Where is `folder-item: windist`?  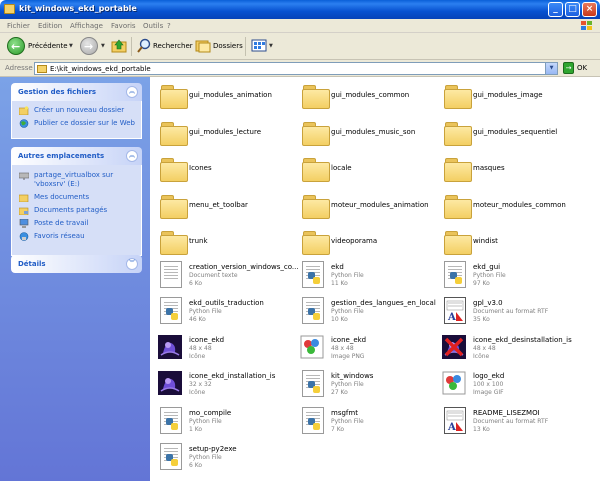
folder-item: windist is located at coordinates (512, 242).